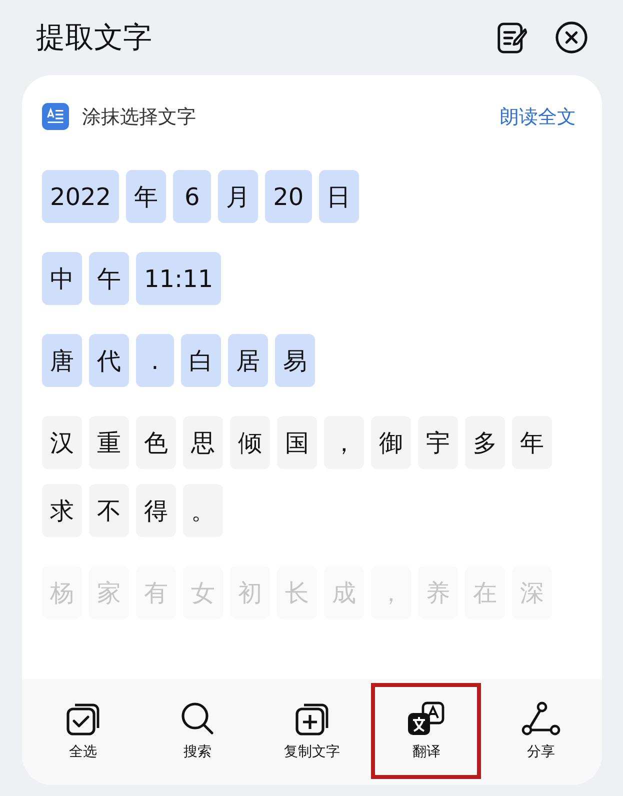  Describe the element at coordinates (83, 719) in the screenshot. I see `checkbox-stack-icon` at that location.